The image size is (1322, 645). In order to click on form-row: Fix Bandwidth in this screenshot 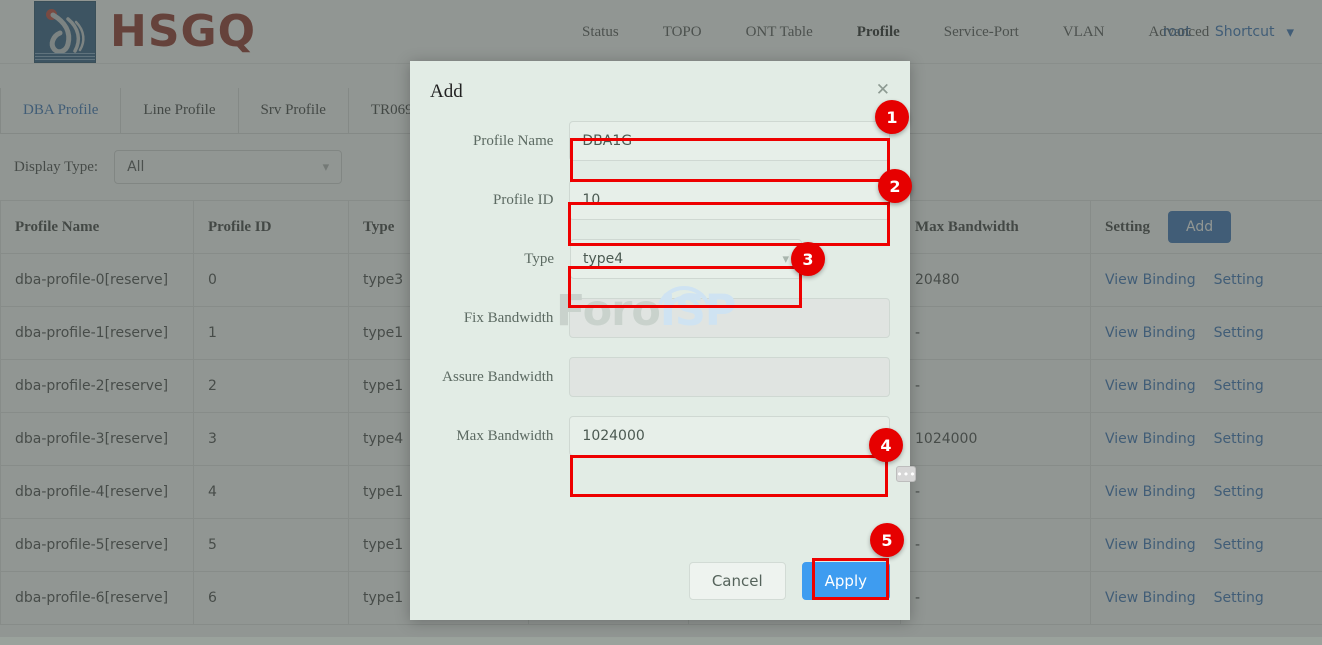, I will do `click(660, 318)`.